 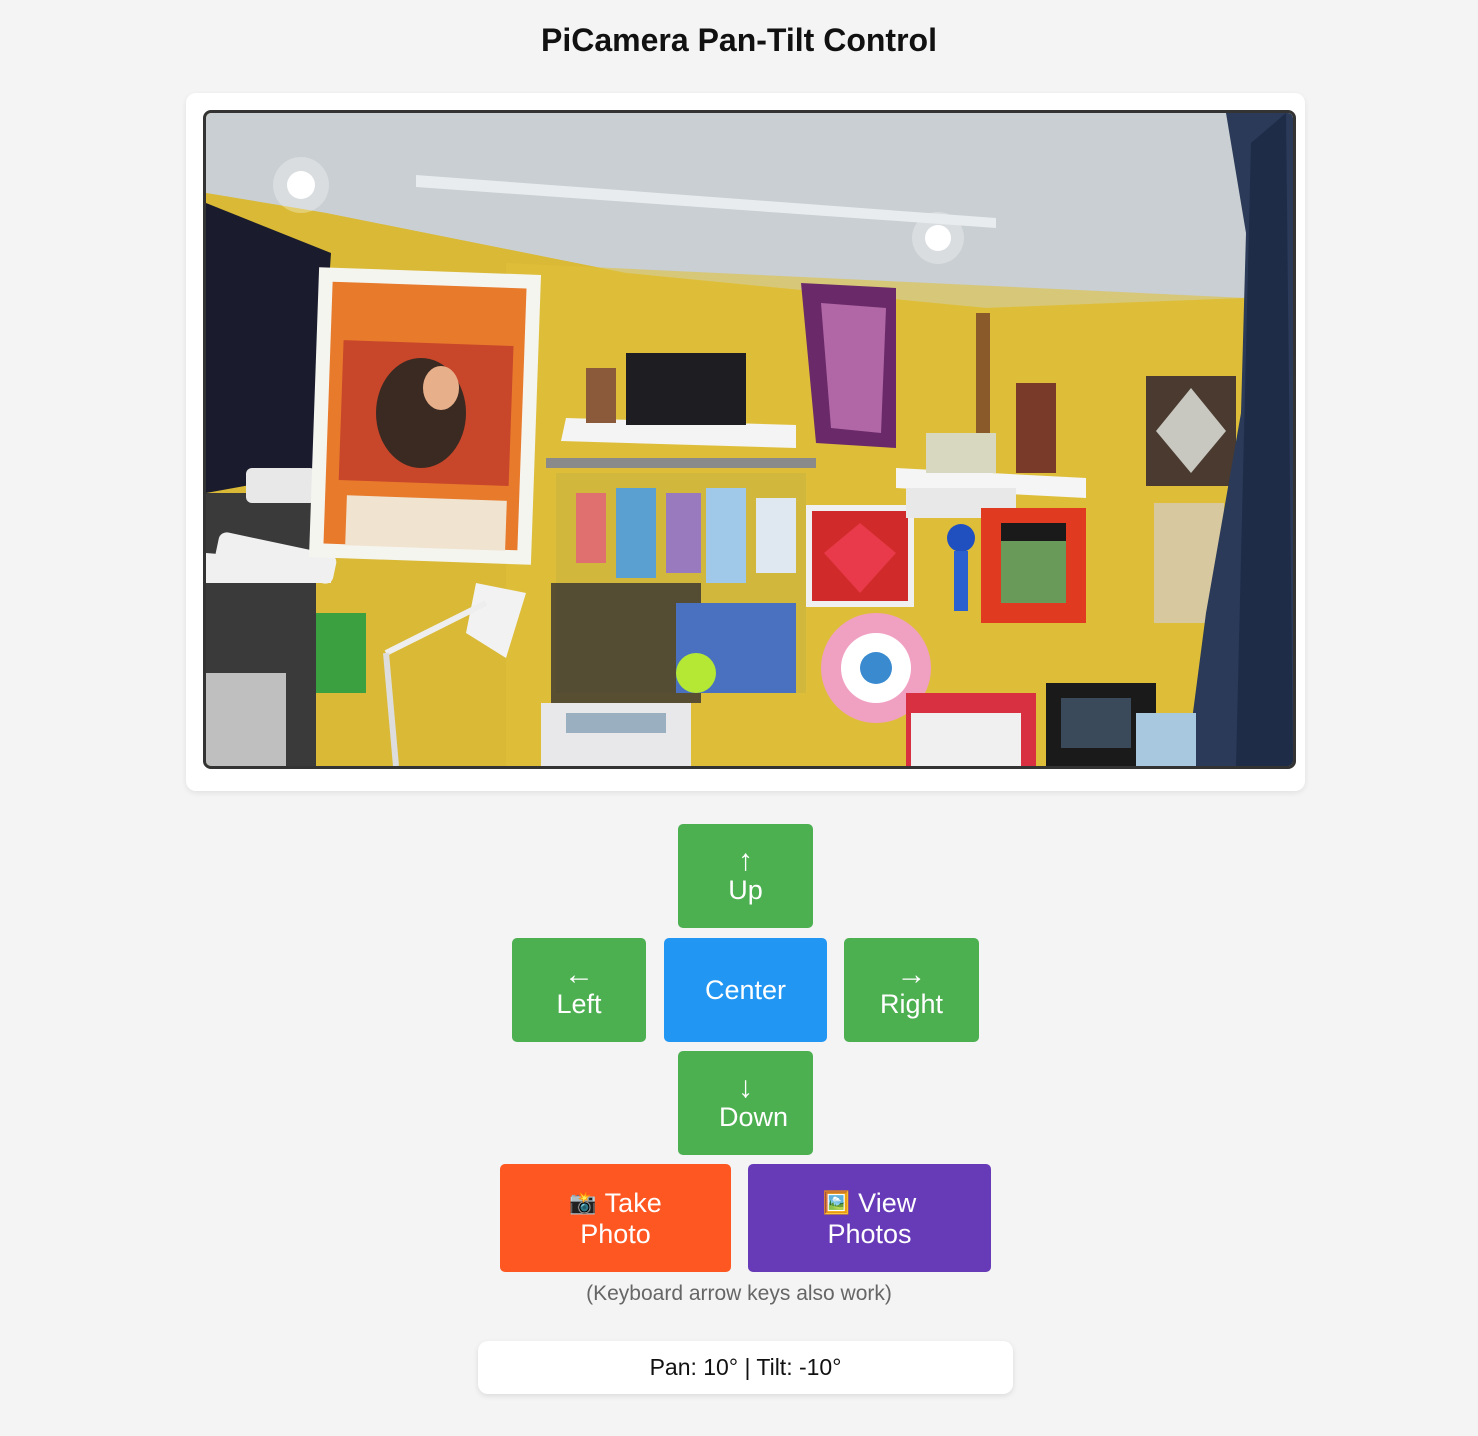 I want to click on page-title: PiCamera Pan-Tilt Control, so click(x=739, y=40).